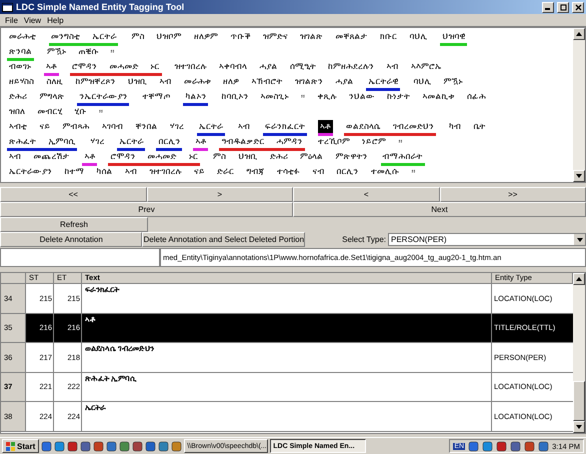 Image resolution: width=586 pixels, height=454 pixels. I want to click on document-text: ዘይሃስስ ስለዚ ከምዝቐረጾን ህዝቢ ኣብ መራሕቱ ዘለዎ ኣኽብሮት ዝገልጽን ሓያል, so click(181, 83).